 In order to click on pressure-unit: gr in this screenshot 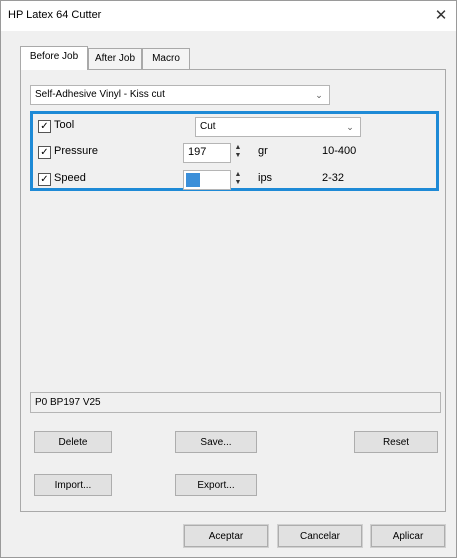, I will do `click(263, 151)`.